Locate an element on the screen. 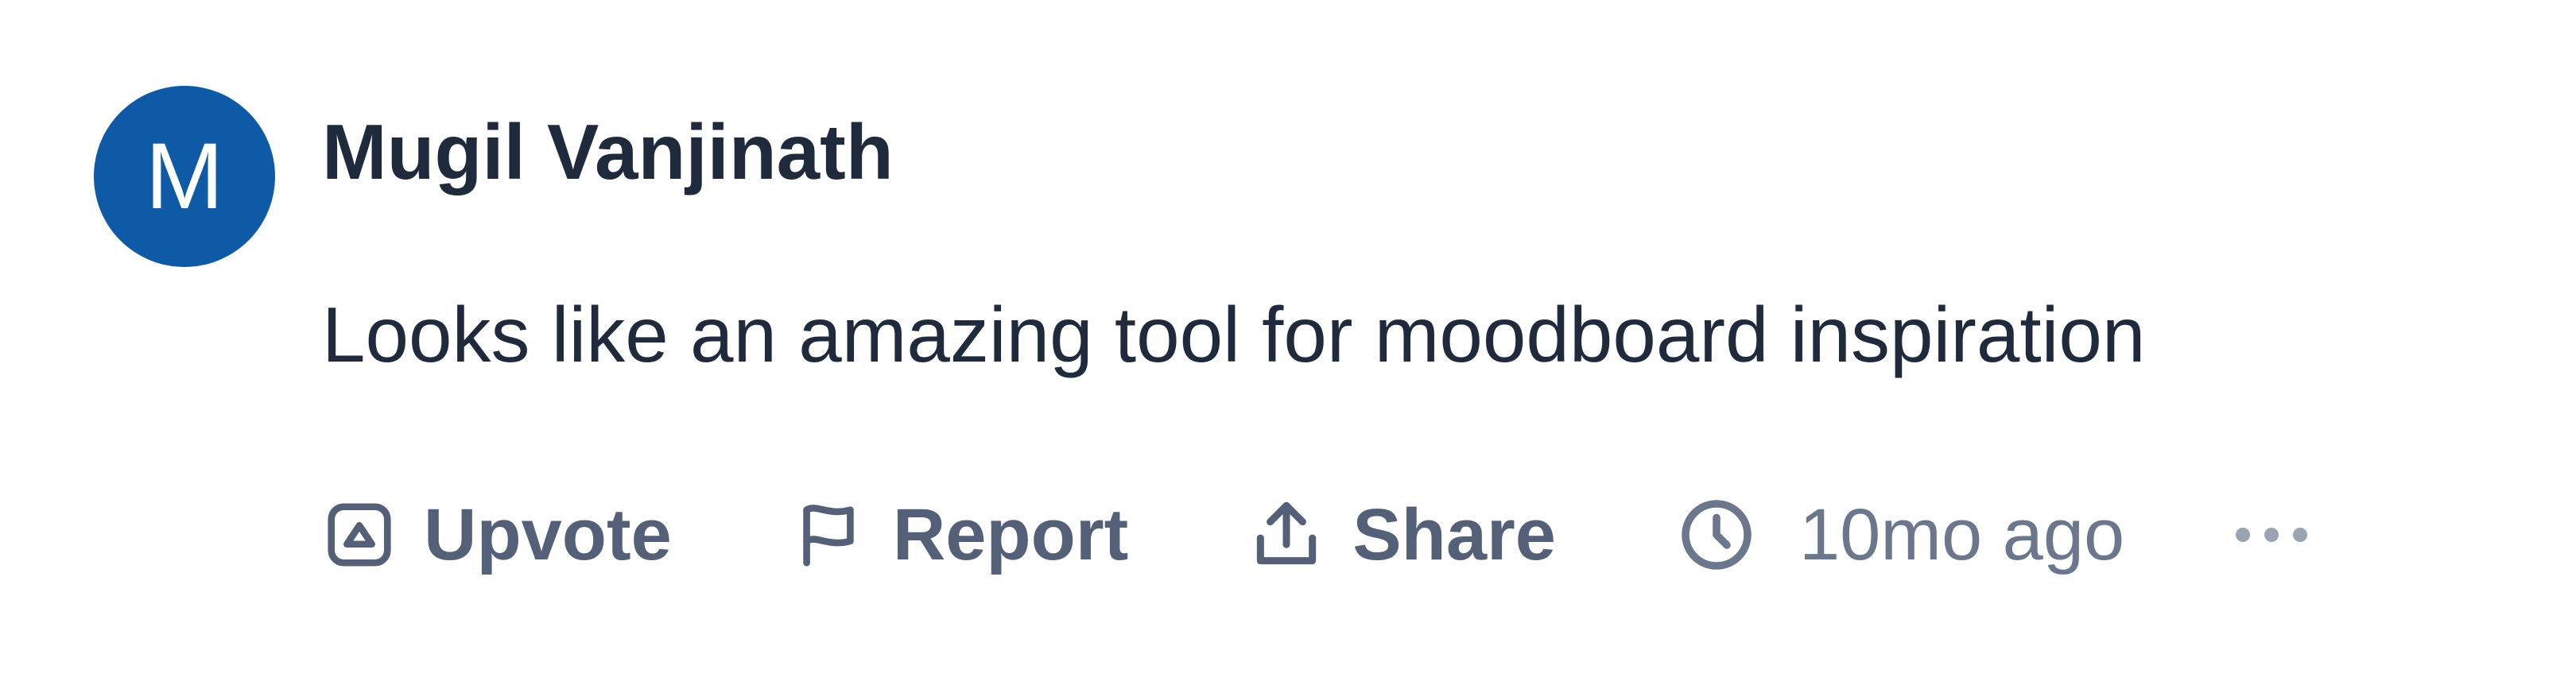 This screenshot has height=685, width=2576. timestamp-label: 10mo ago is located at coordinates (1962, 534).